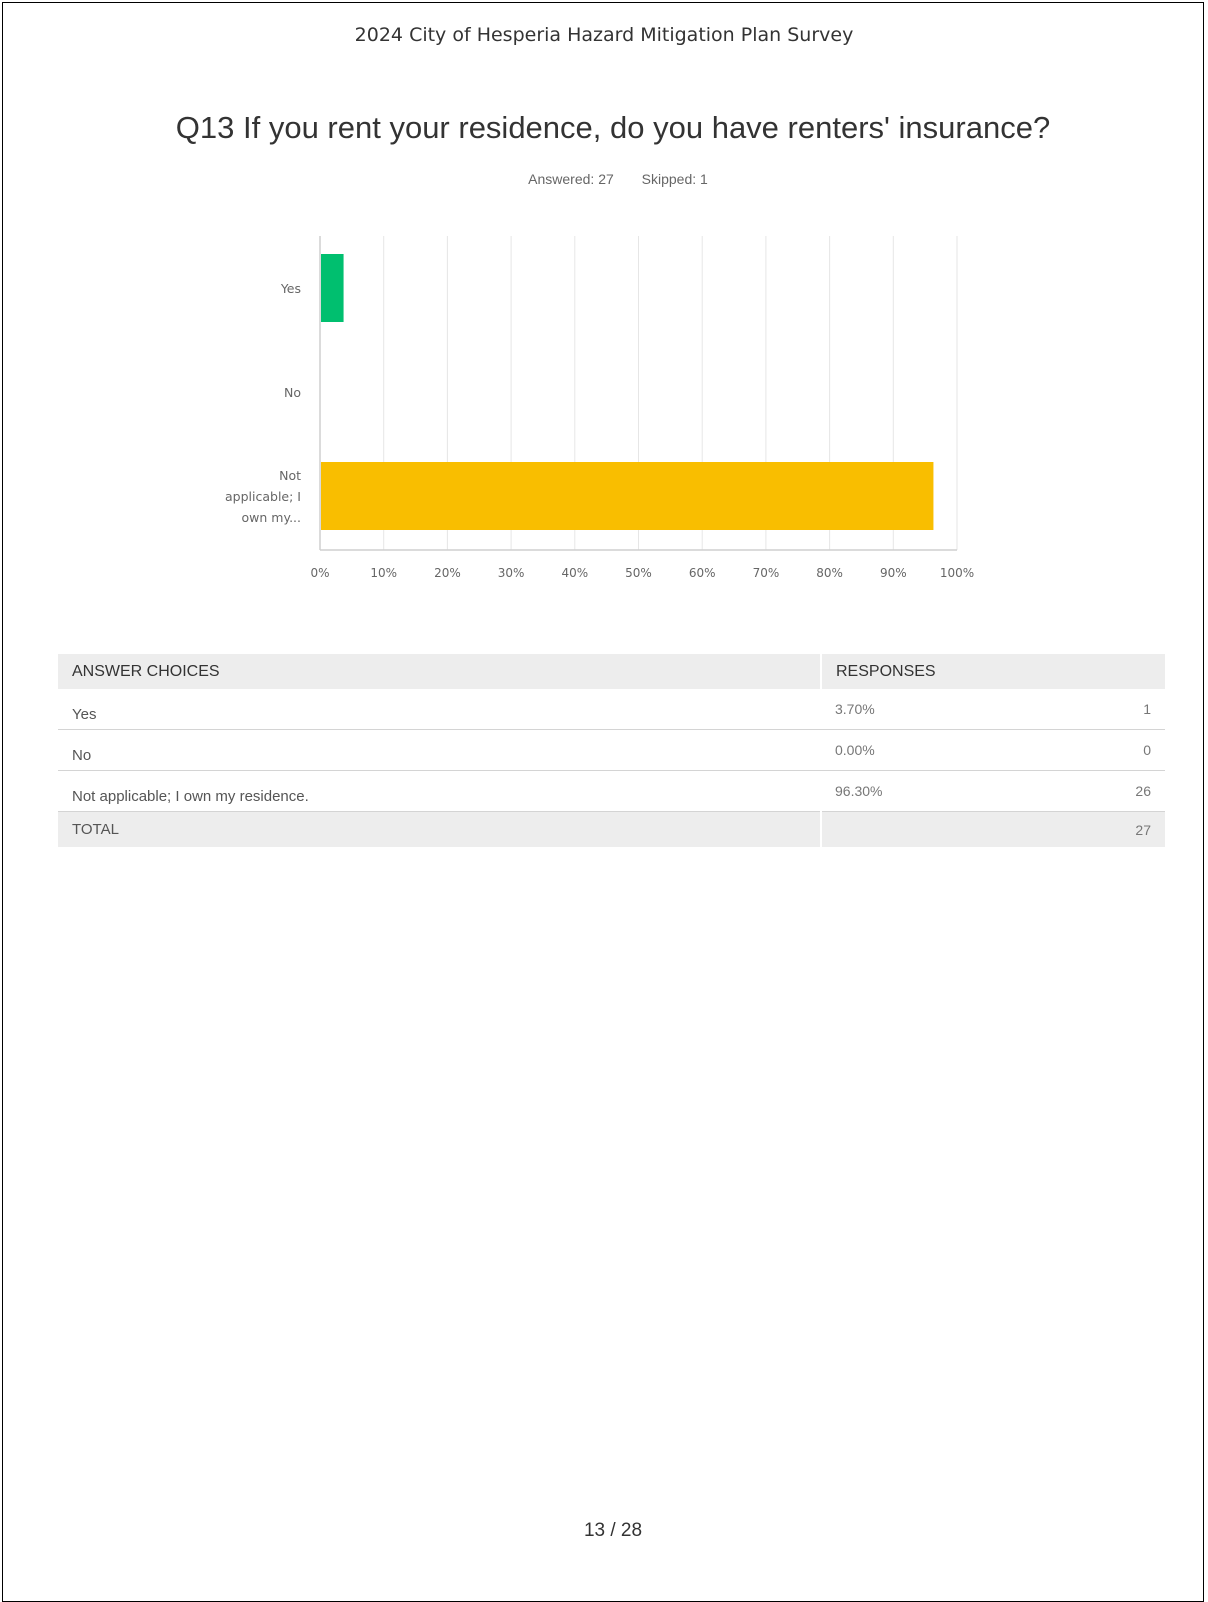  I want to click on category-label: No, so click(292, 392).